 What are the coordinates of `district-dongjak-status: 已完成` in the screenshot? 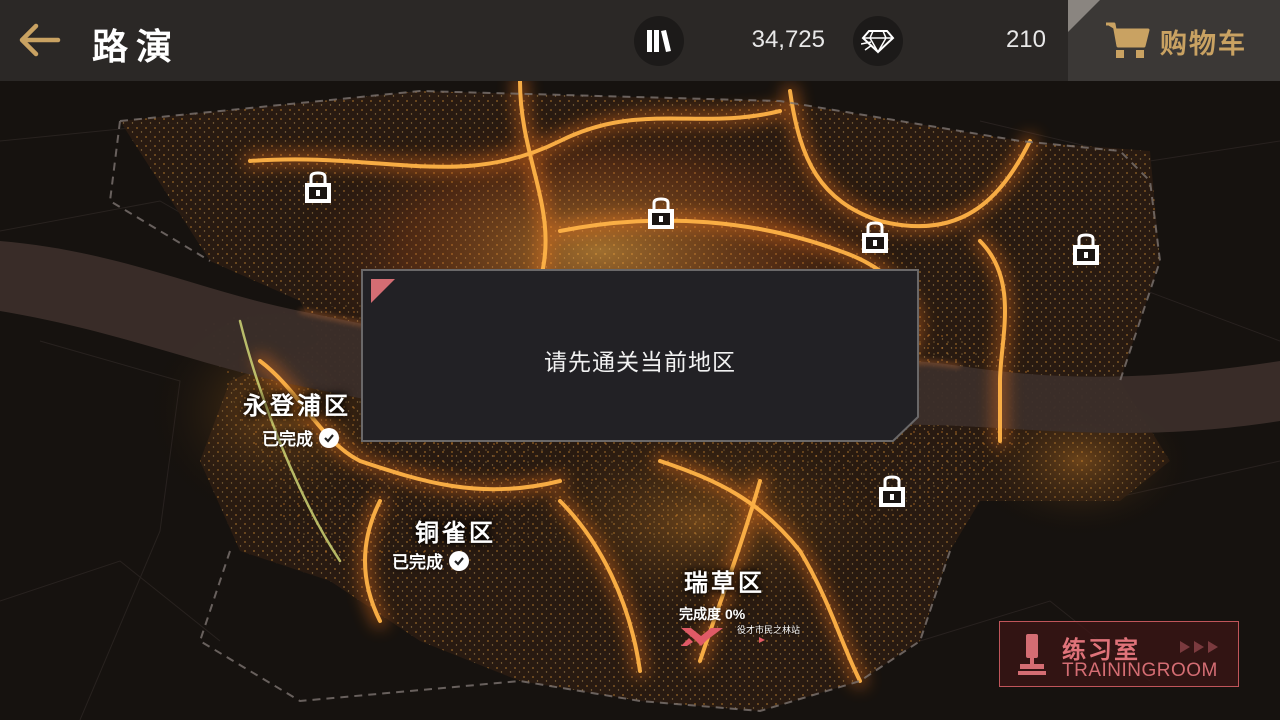 It's located at (430, 560).